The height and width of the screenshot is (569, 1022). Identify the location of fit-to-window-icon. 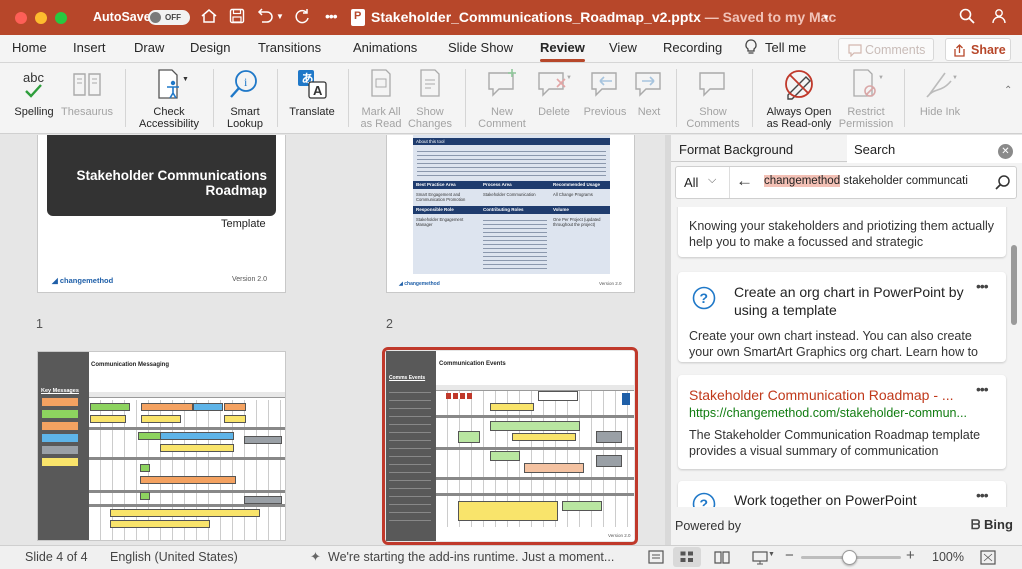
(988, 557).